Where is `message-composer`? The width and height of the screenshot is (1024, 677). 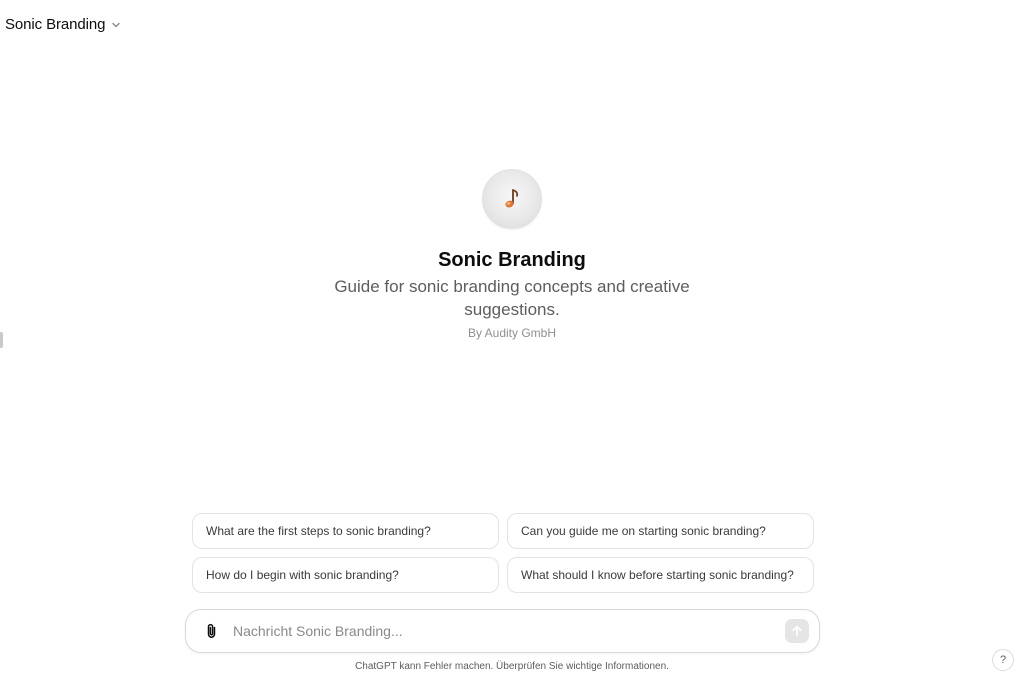
message-composer is located at coordinates (502, 631).